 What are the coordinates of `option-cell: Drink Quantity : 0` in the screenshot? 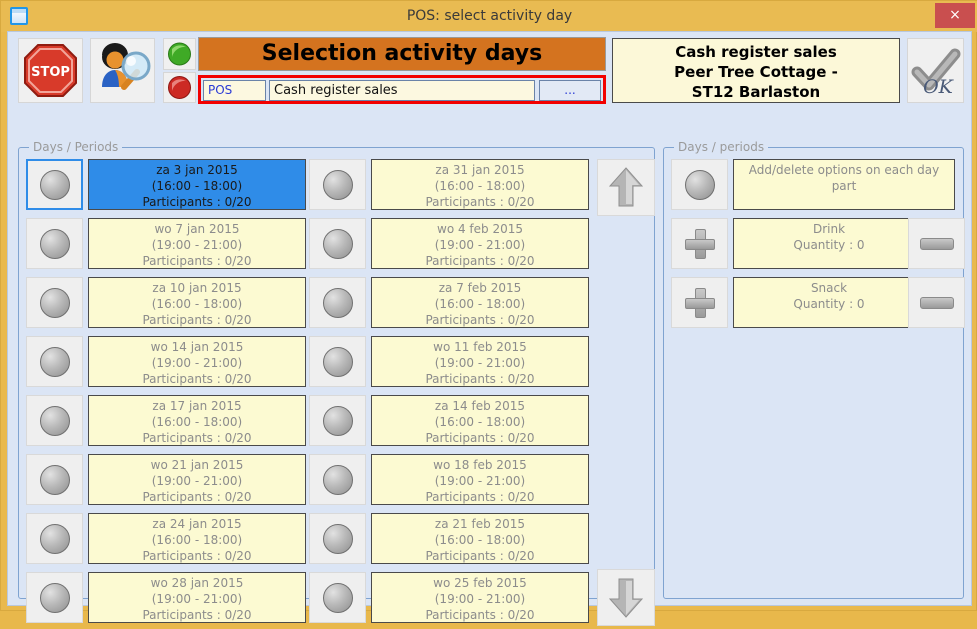 It's located at (829, 243).